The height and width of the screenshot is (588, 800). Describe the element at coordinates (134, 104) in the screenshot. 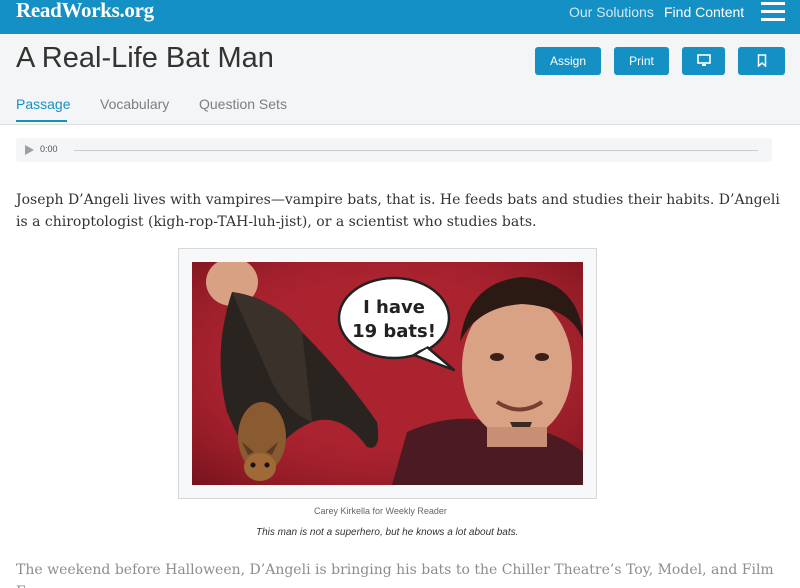

I see `tab-vocabulary: Vocabulary` at that location.